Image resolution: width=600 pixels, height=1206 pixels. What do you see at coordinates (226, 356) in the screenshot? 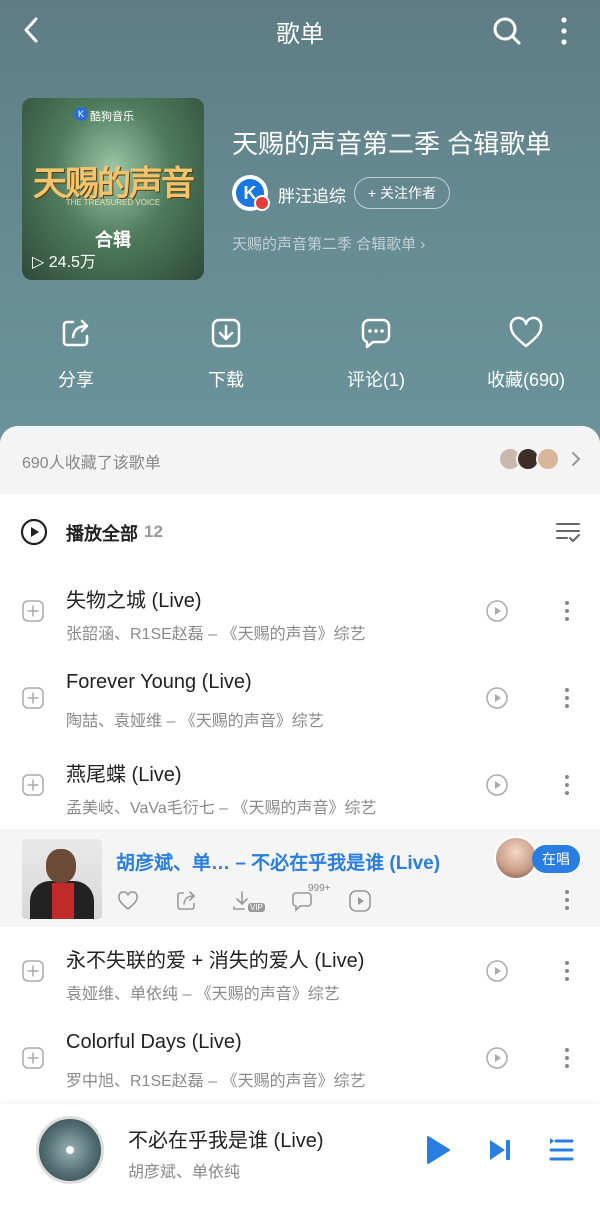
I see `download-action: 下载` at bounding box center [226, 356].